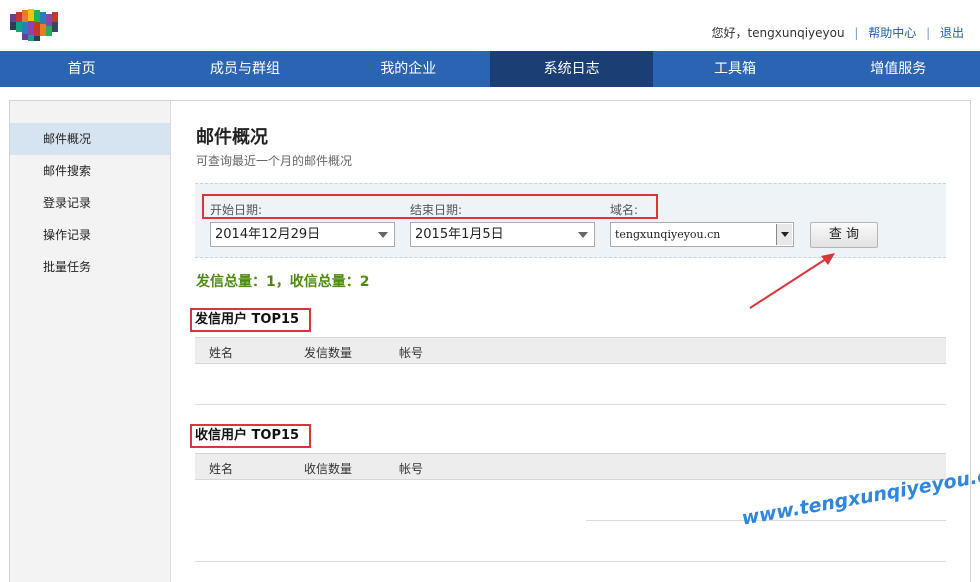 This screenshot has width=980, height=582. I want to click on start-date-label: 开始日期:, so click(236, 210).